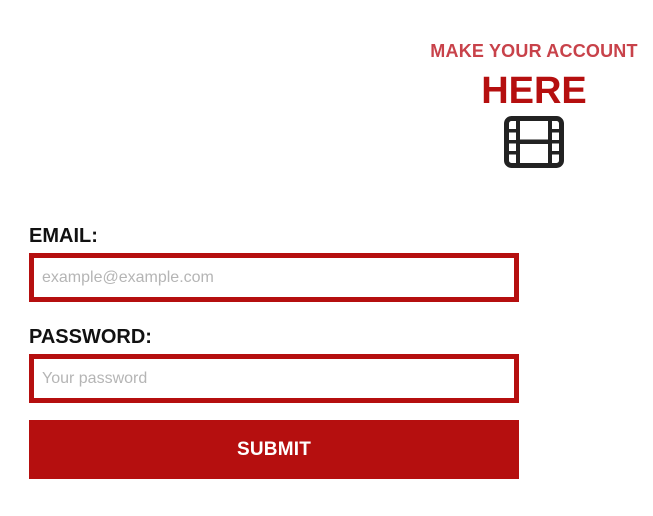  What do you see at coordinates (274, 313) in the screenshot?
I see `field-spacer` at bounding box center [274, 313].